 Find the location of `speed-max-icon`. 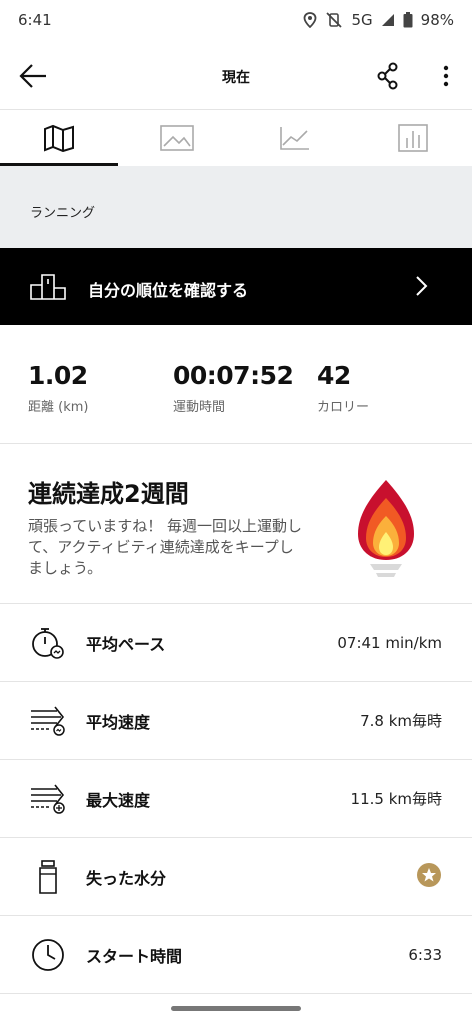

speed-max-icon is located at coordinates (48, 799).